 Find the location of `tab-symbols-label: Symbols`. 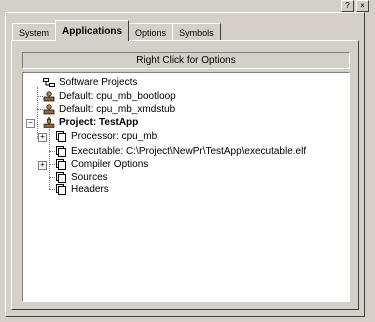

tab-symbols-label: Symbols is located at coordinates (196, 32).